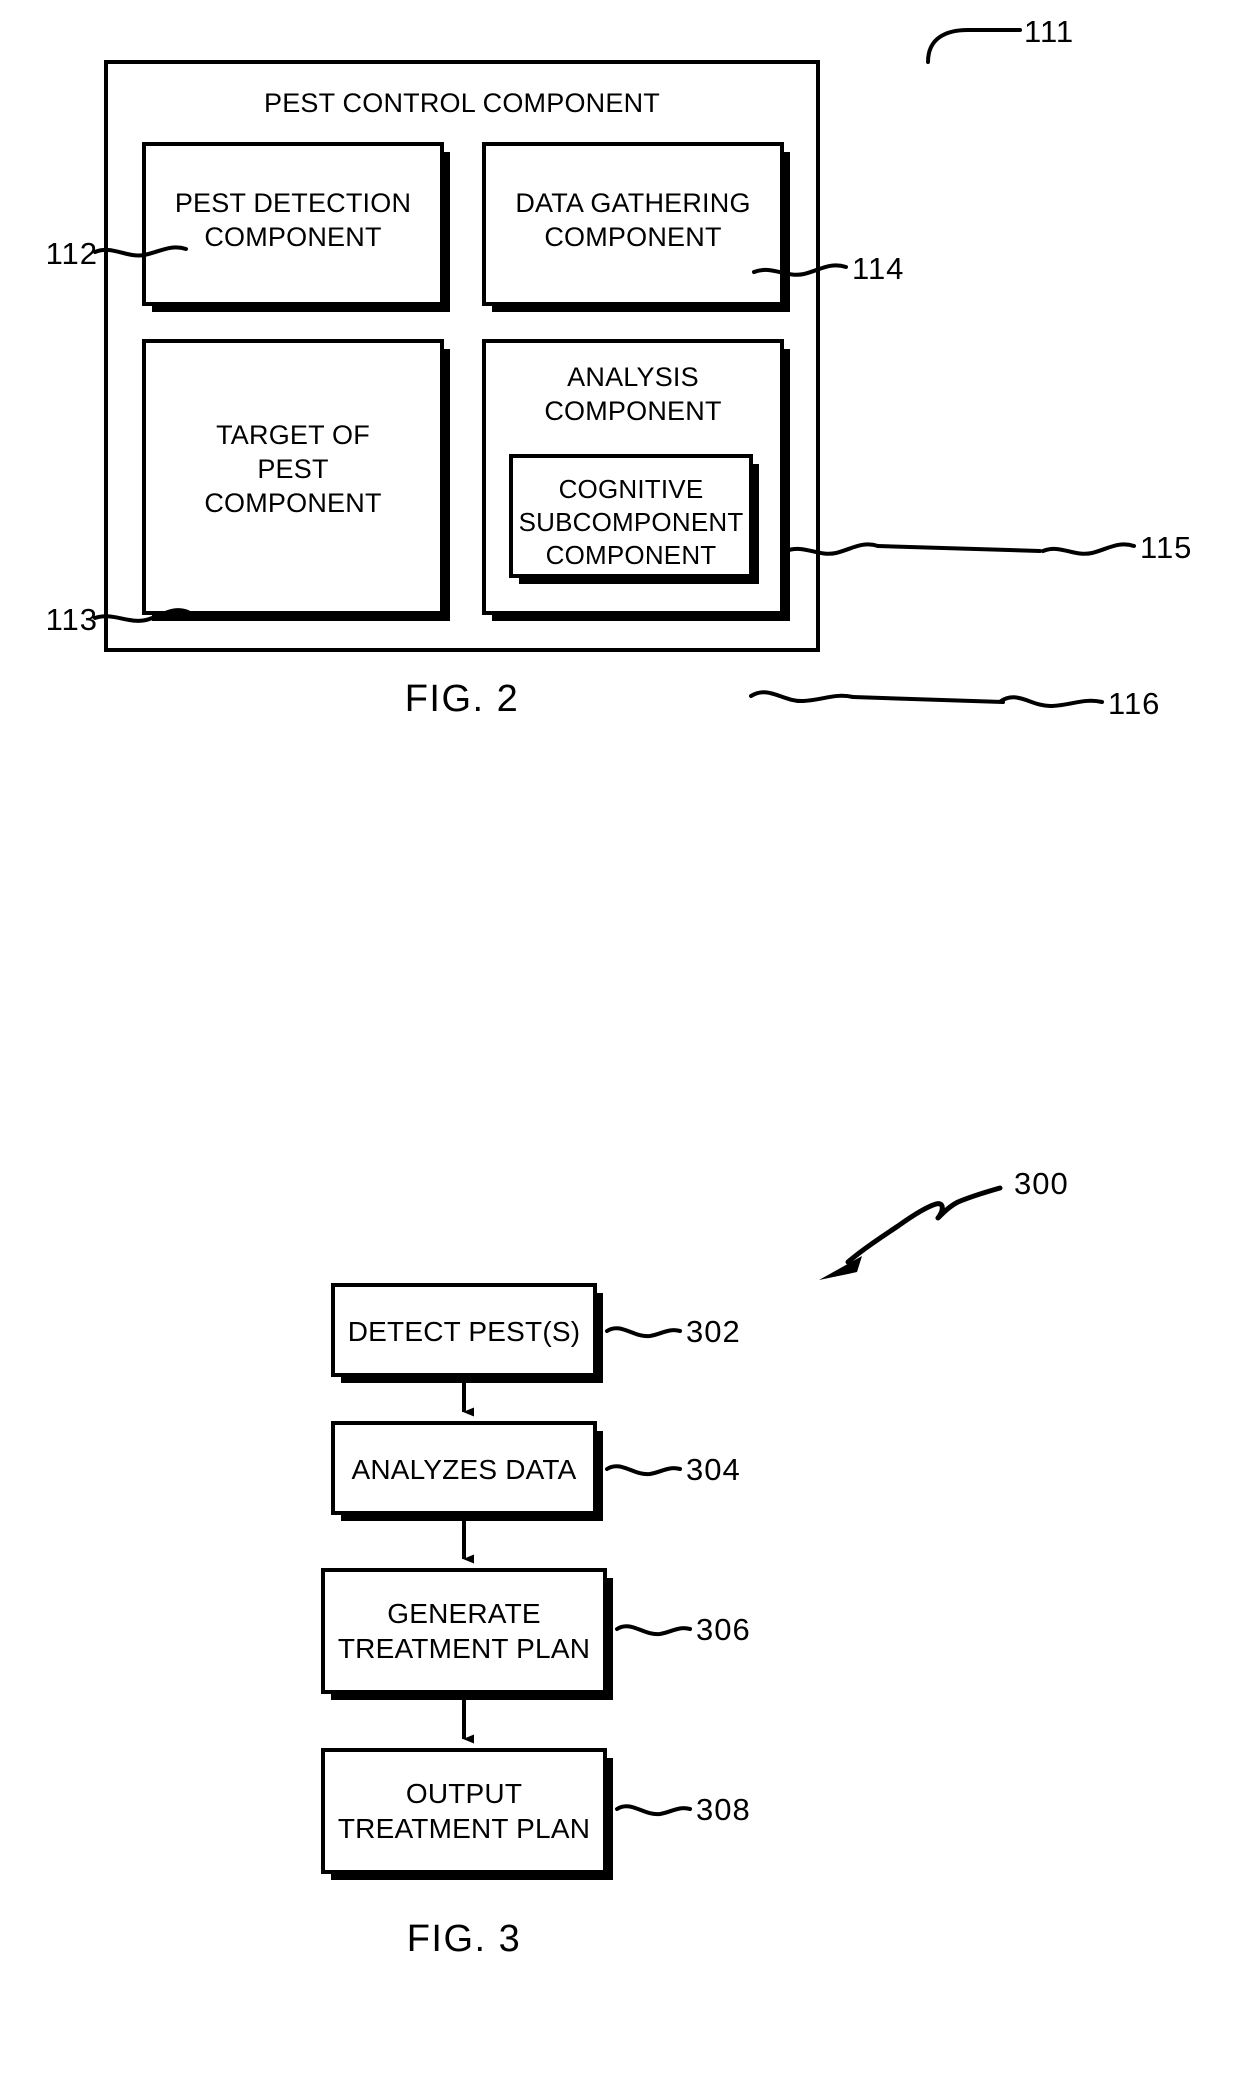  What do you see at coordinates (911, 1232) in the screenshot?
I see `fig3-flow-pointer-arrow` at bounding box center [911, 1232].